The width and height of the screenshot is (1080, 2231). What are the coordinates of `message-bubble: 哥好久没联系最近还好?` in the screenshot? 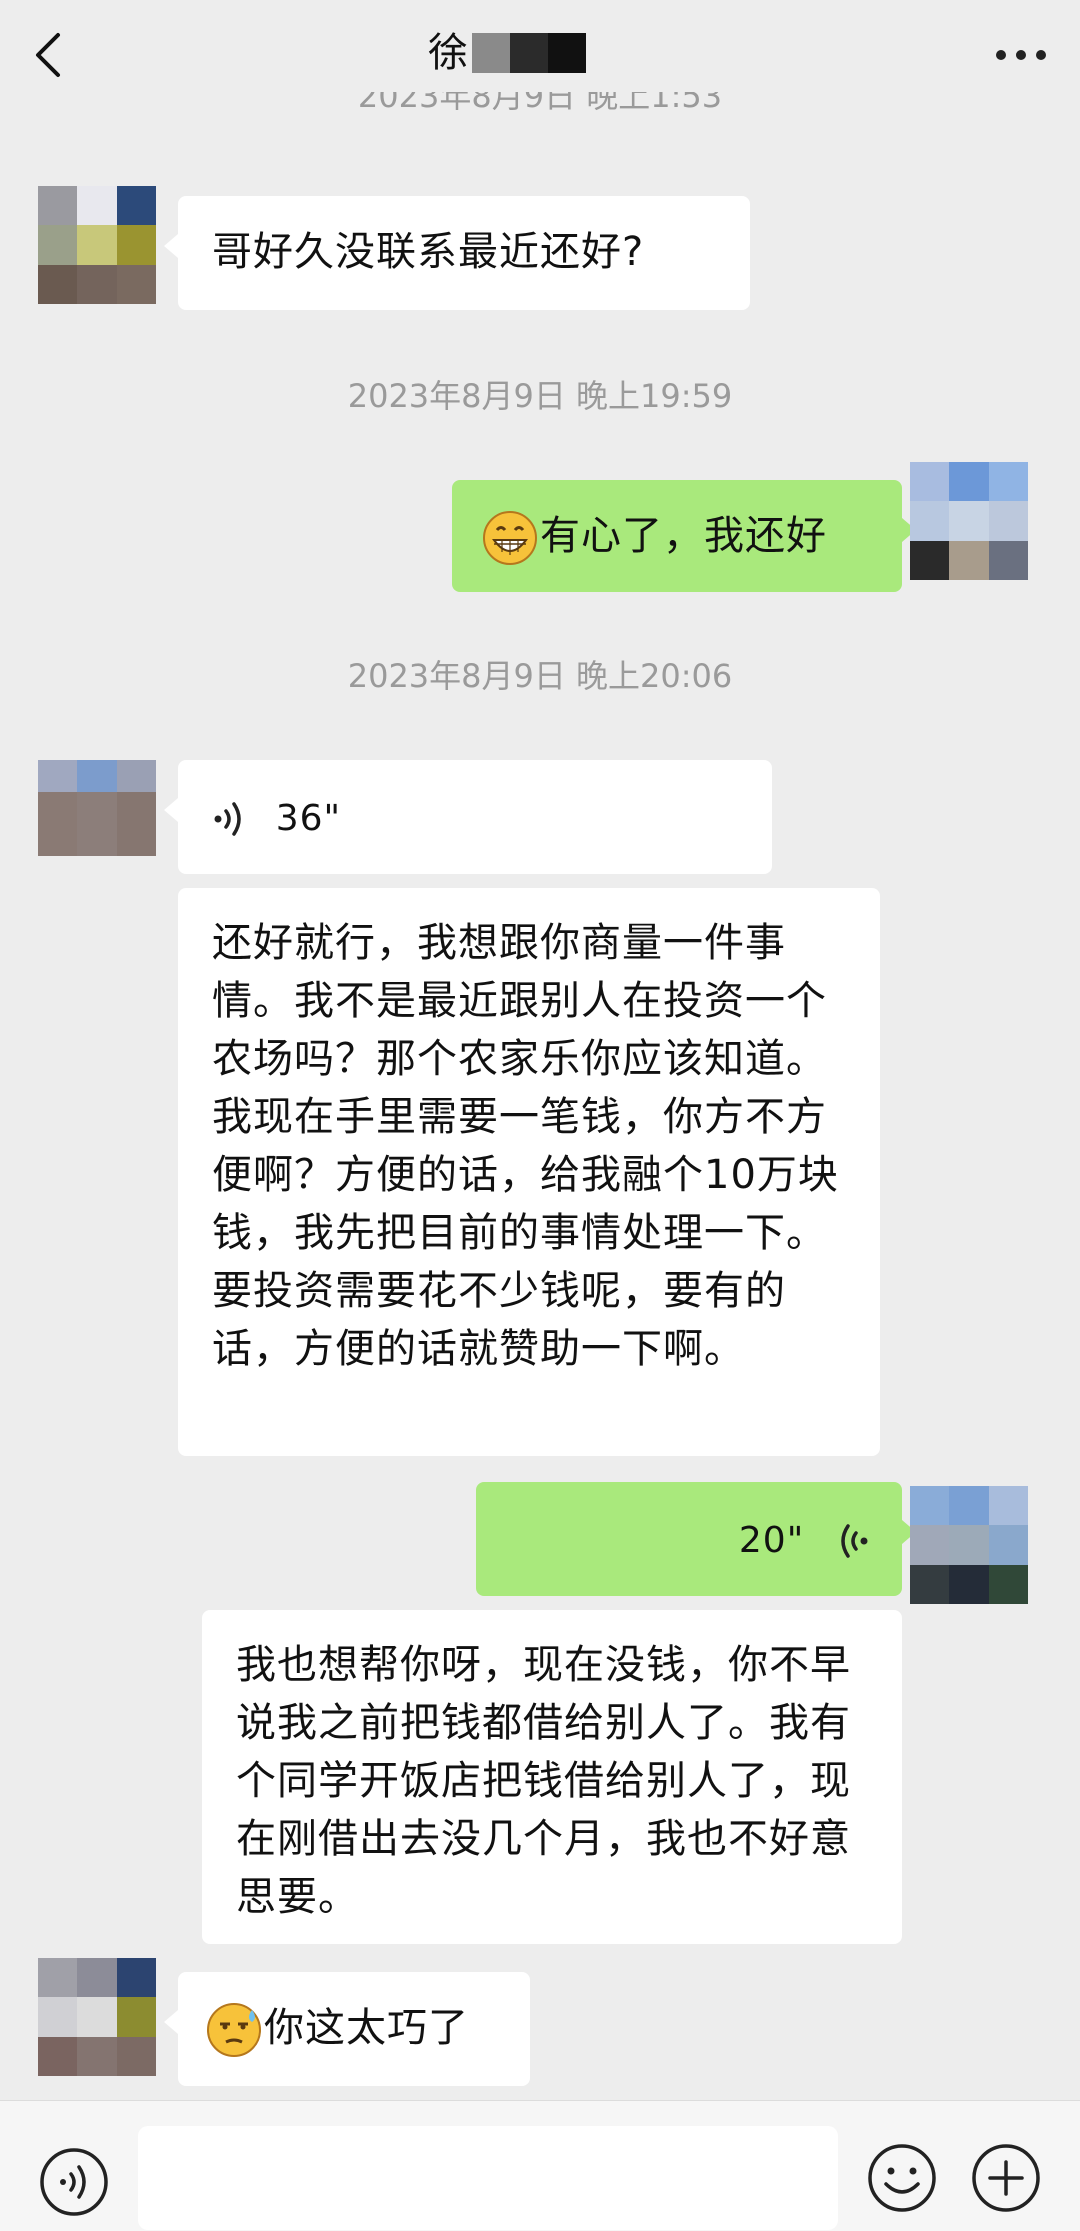 It's located at (457, 253).